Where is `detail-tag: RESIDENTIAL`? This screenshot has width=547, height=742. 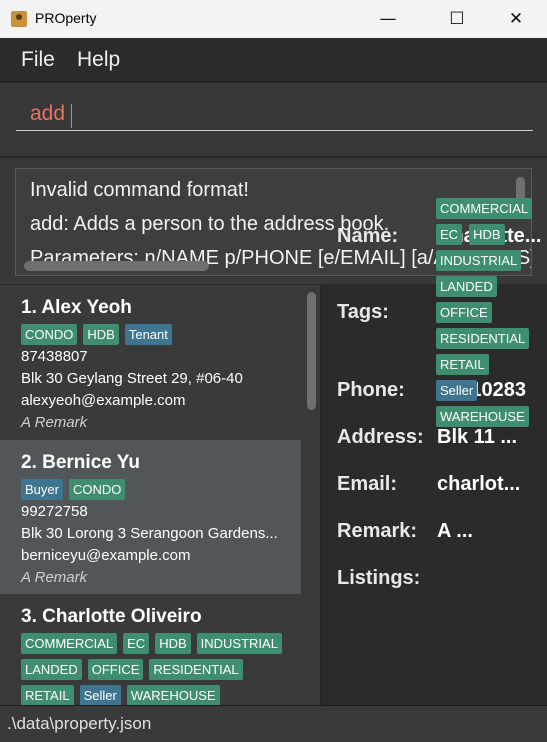
detail-tag: RESIDENTIAL is located at coordinates (483, 338).